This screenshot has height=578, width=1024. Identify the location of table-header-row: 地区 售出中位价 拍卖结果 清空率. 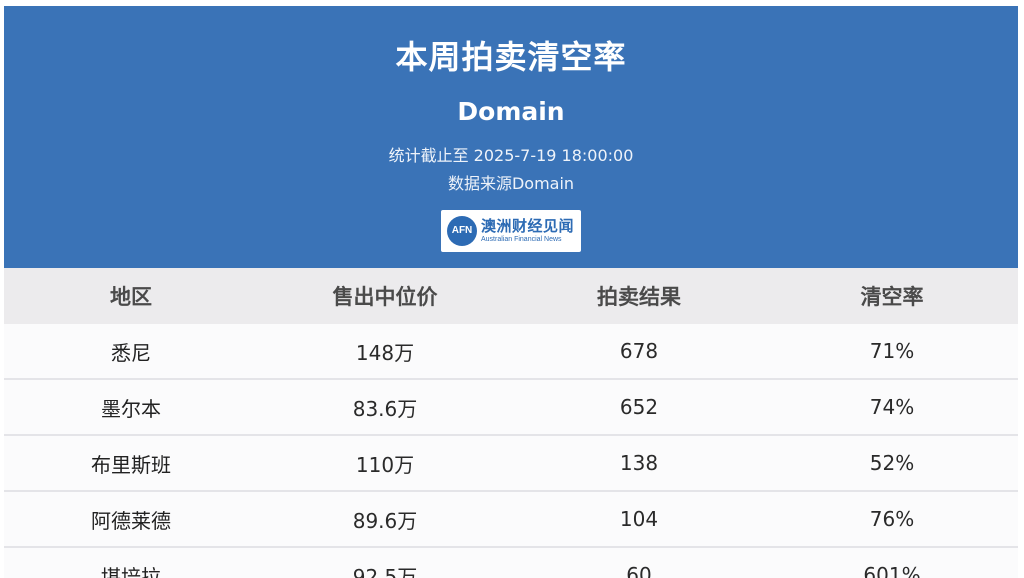
(511, 296).